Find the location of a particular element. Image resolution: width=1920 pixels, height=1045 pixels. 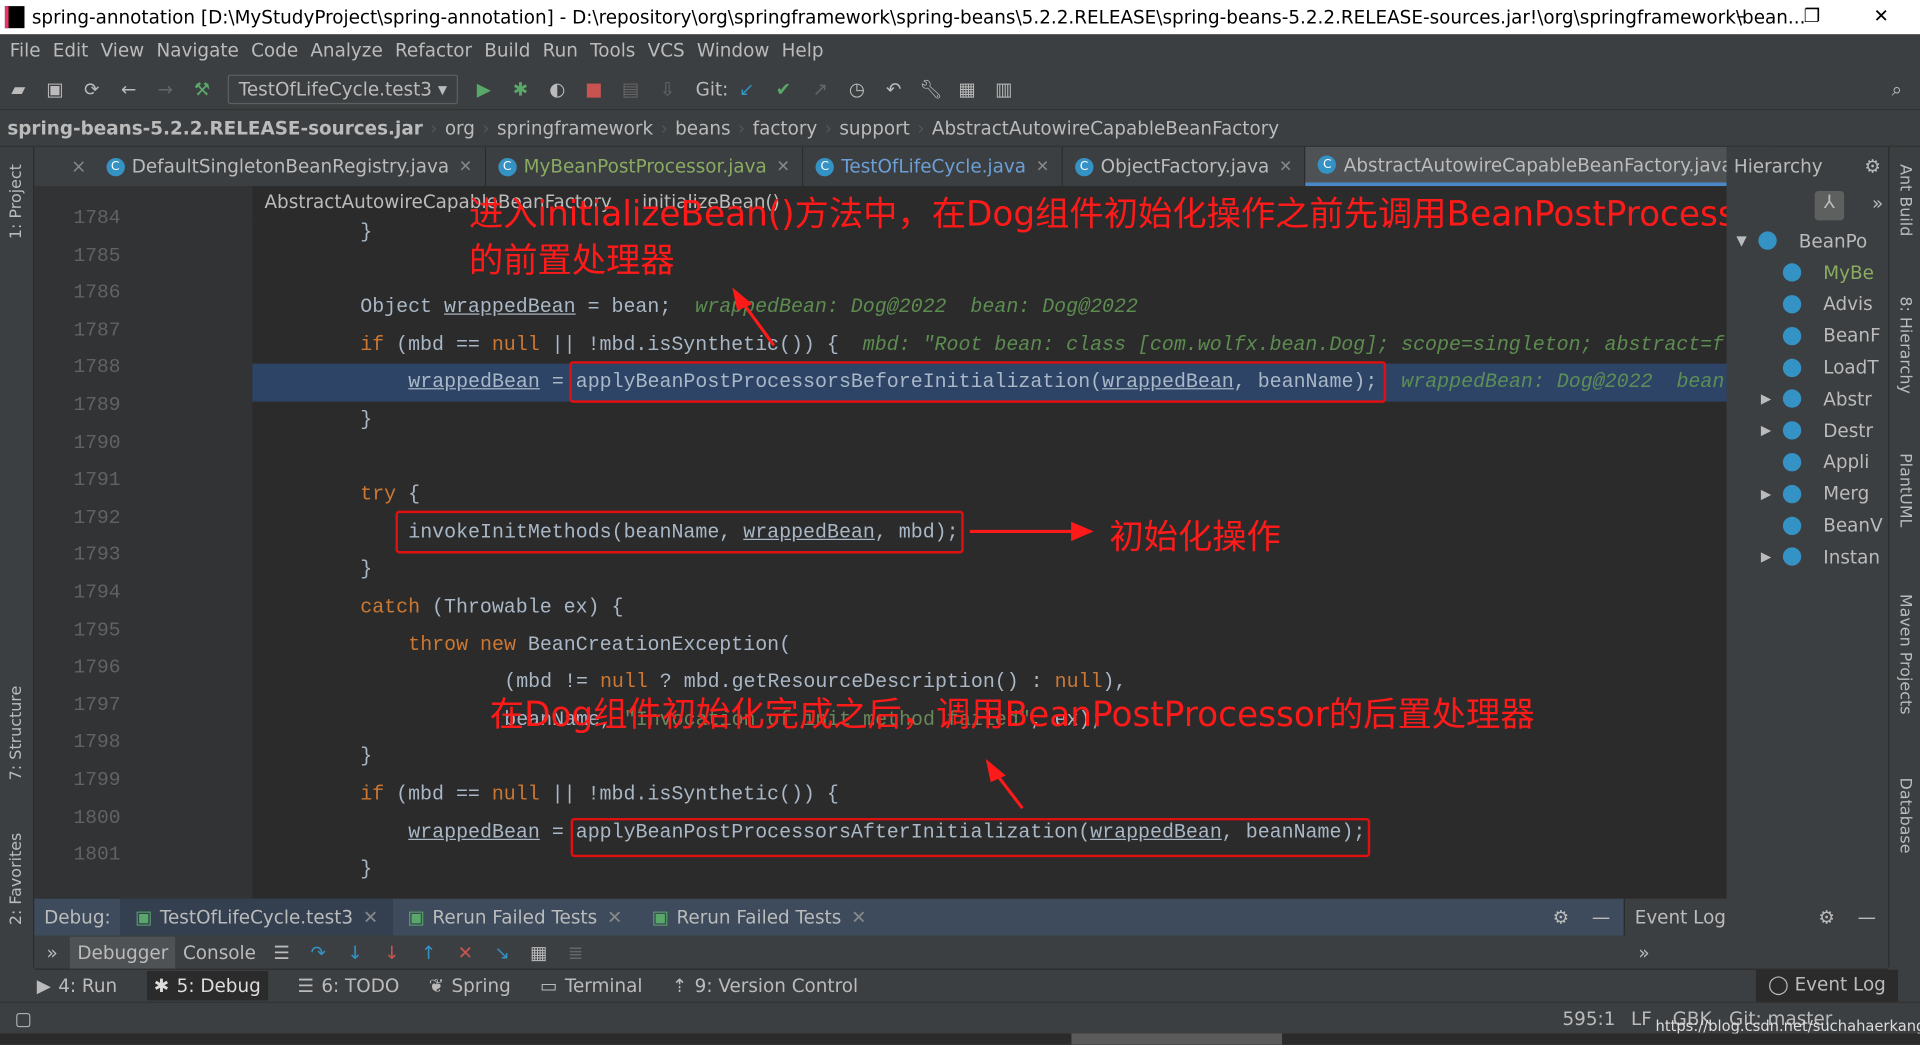

tool-button-versioncontrol: ⇡ 9: Version Control is located at coordinates (765, 986).